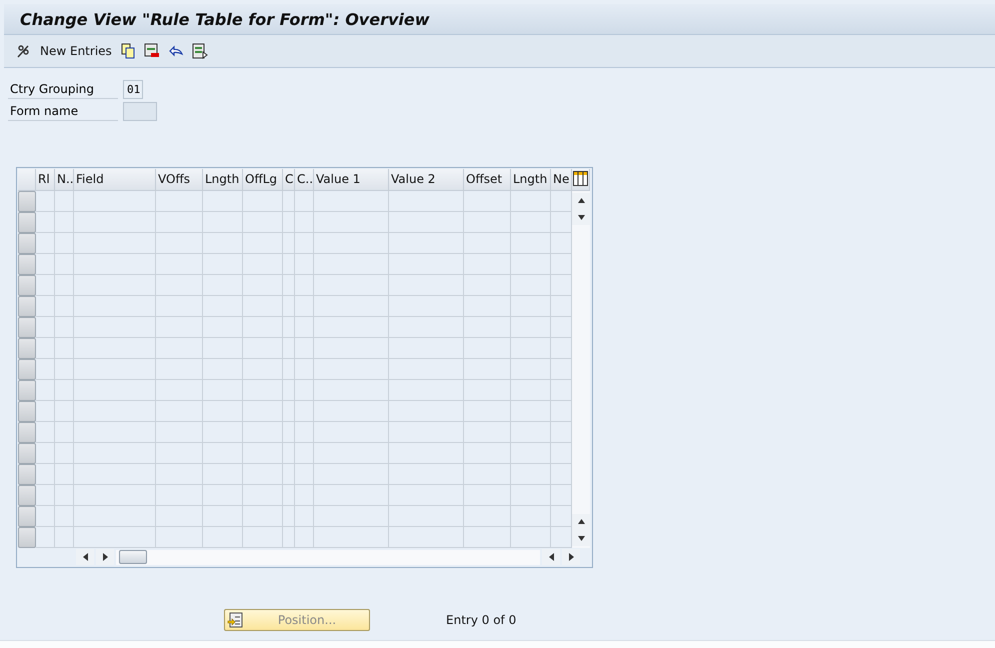  I want to click on column-header: OffLg, so click(263, 180).